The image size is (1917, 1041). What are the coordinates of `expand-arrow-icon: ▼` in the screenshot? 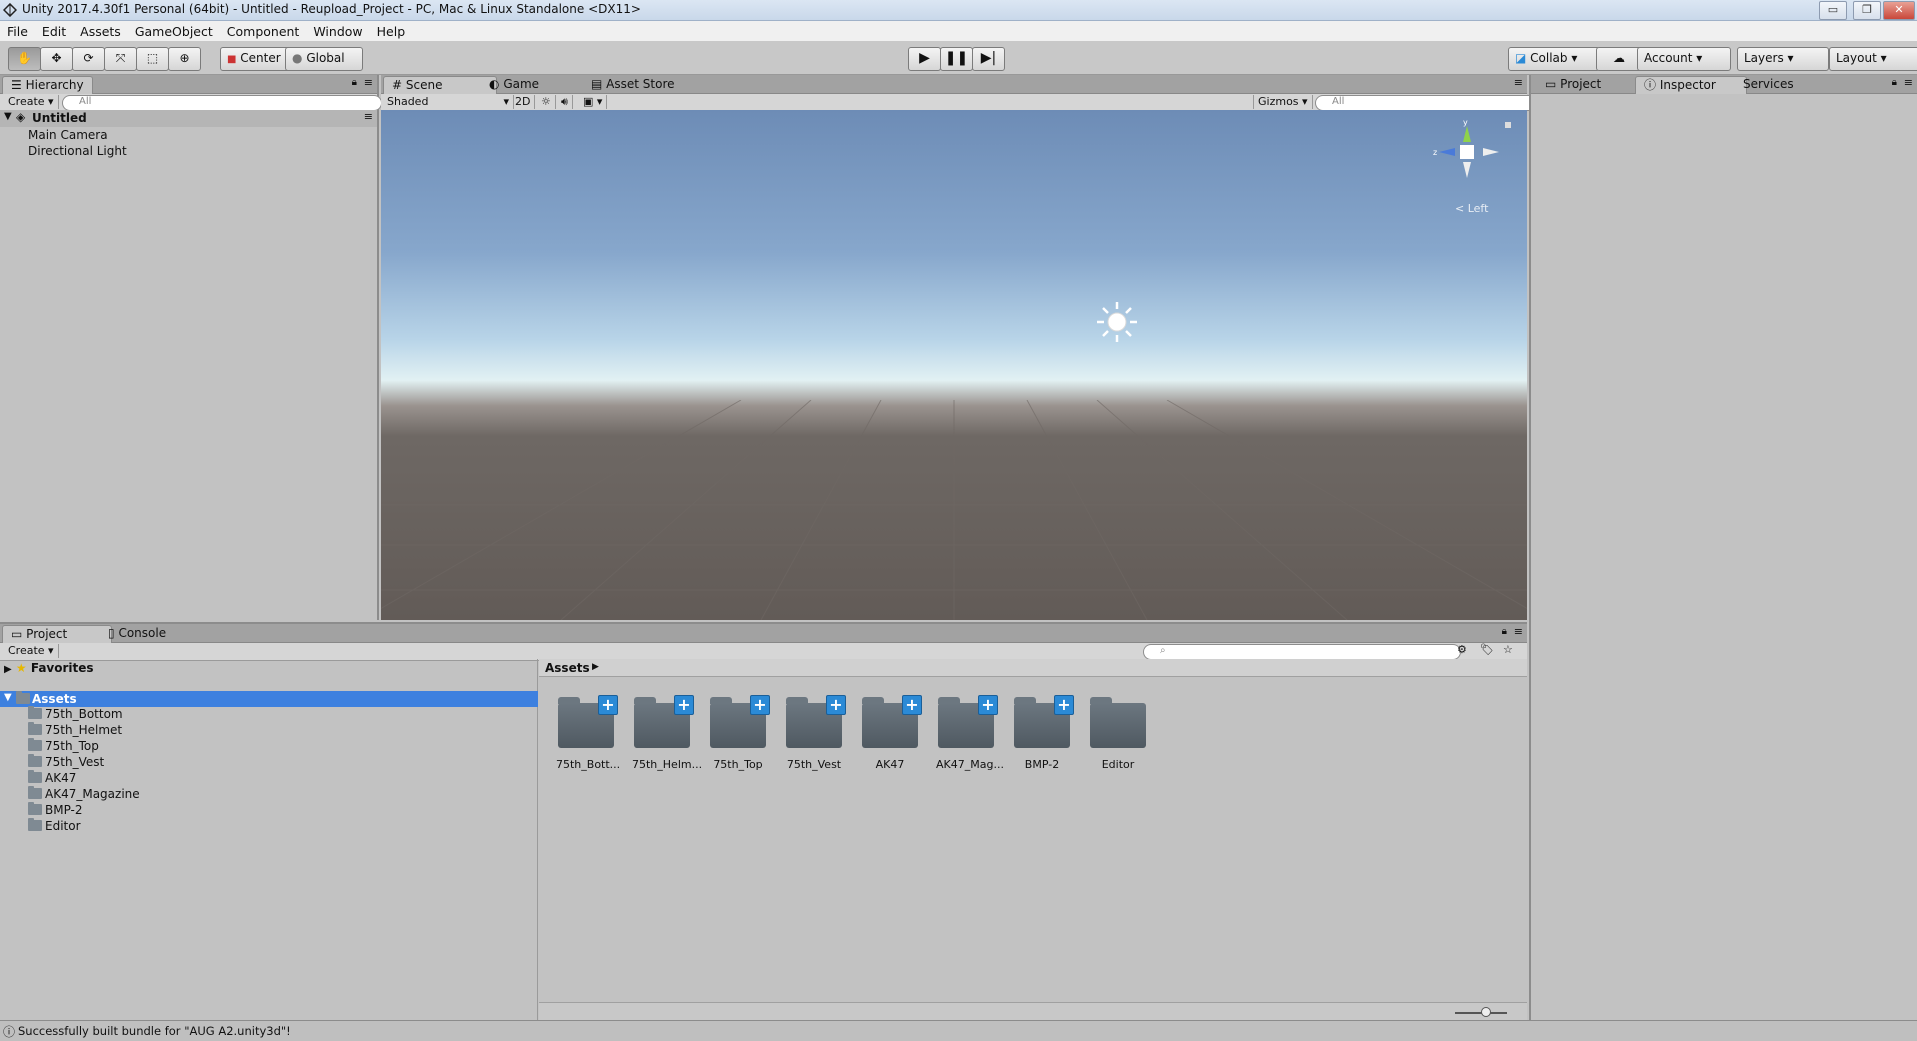 It's located at (8, 116).